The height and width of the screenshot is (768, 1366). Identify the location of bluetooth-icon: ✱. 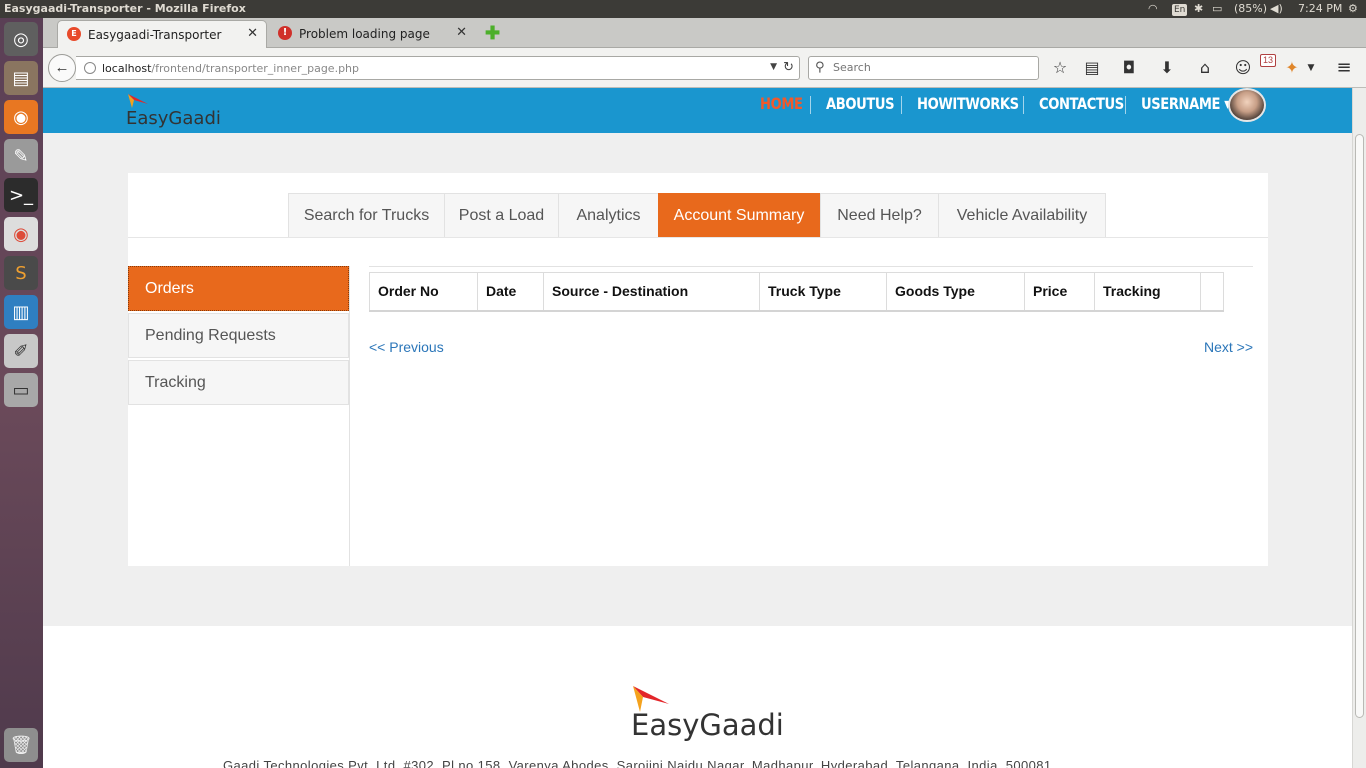
(1198, 8).